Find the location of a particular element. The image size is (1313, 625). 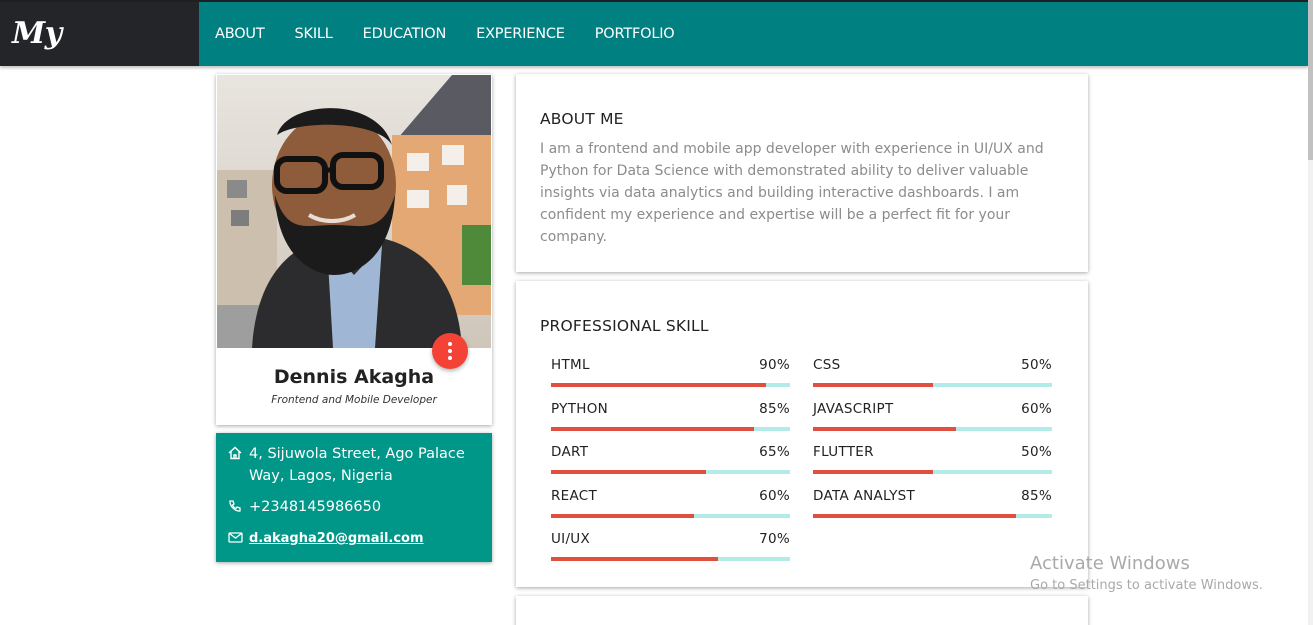

mail-icon is located at coordinates (235, 540).